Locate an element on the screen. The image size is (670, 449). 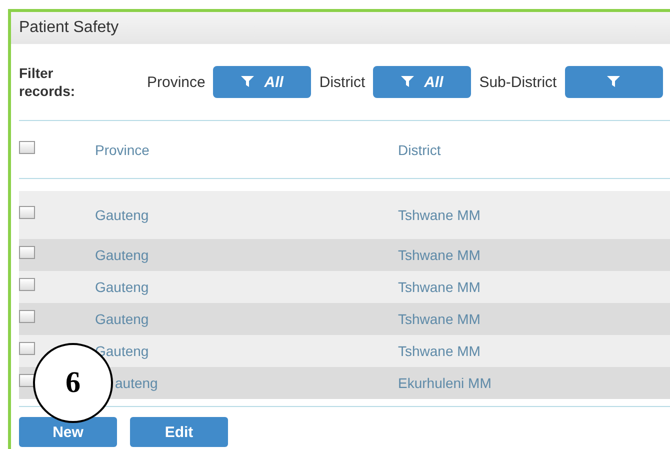
filter-name: Sub-District is located at coordinates (518, 82).